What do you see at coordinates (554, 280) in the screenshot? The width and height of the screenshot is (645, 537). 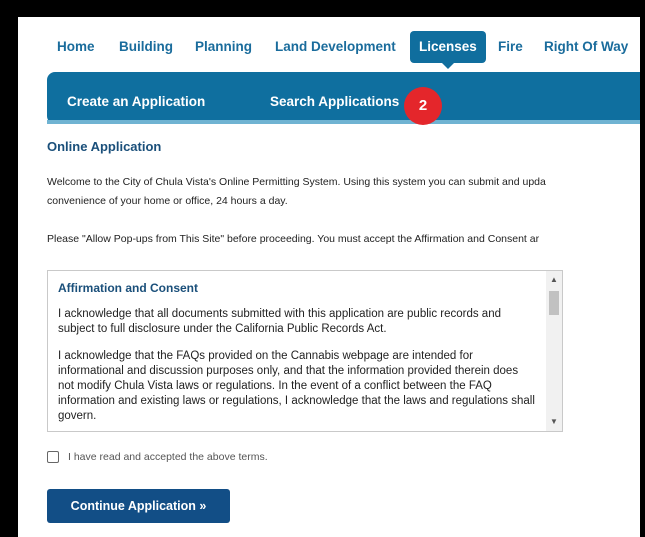 I see `scroll-up-arrow-icon: ▲` at bounding box center [554, 280].